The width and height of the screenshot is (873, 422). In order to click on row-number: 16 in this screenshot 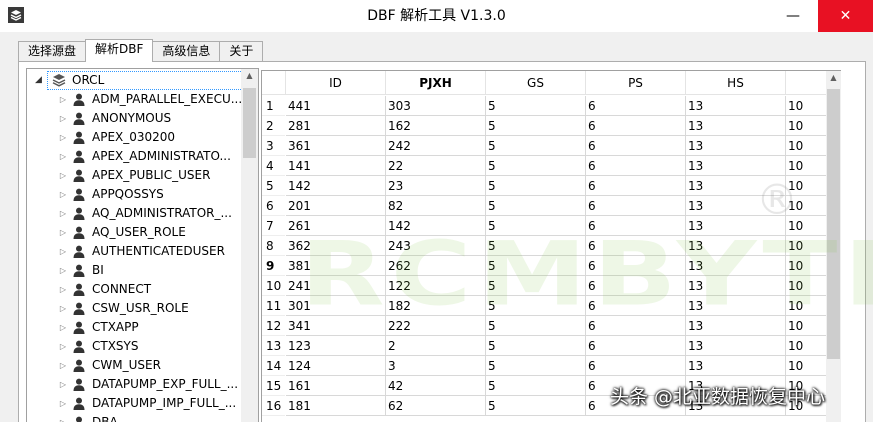, I will do `click(273, 406)`.